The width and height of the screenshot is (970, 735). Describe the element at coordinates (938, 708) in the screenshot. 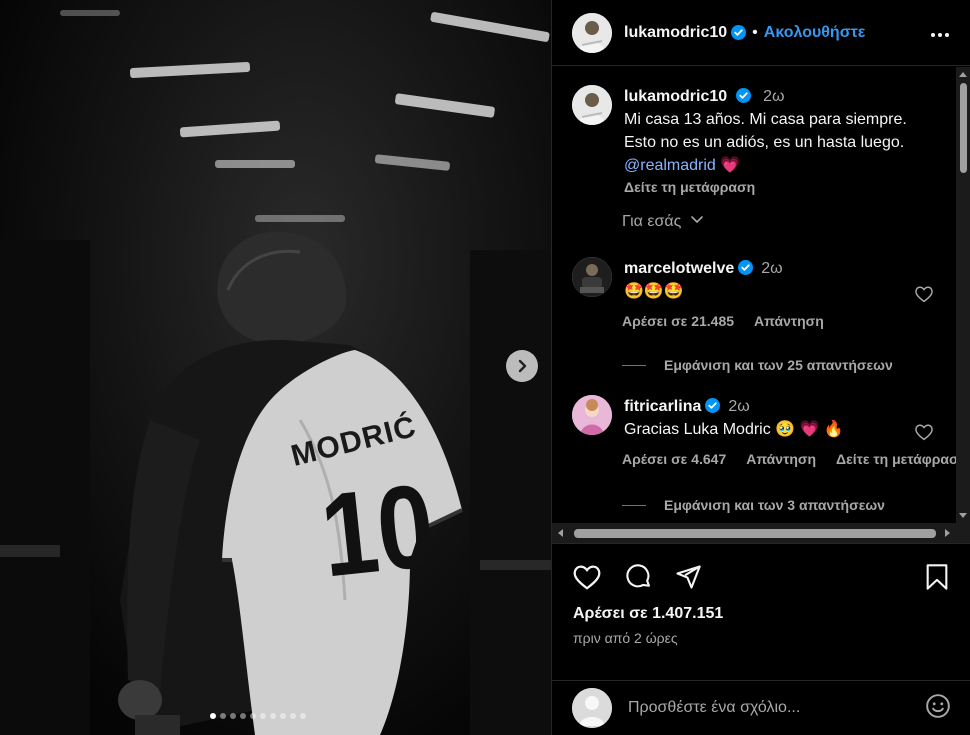

I see `emoji-icon` at that location.